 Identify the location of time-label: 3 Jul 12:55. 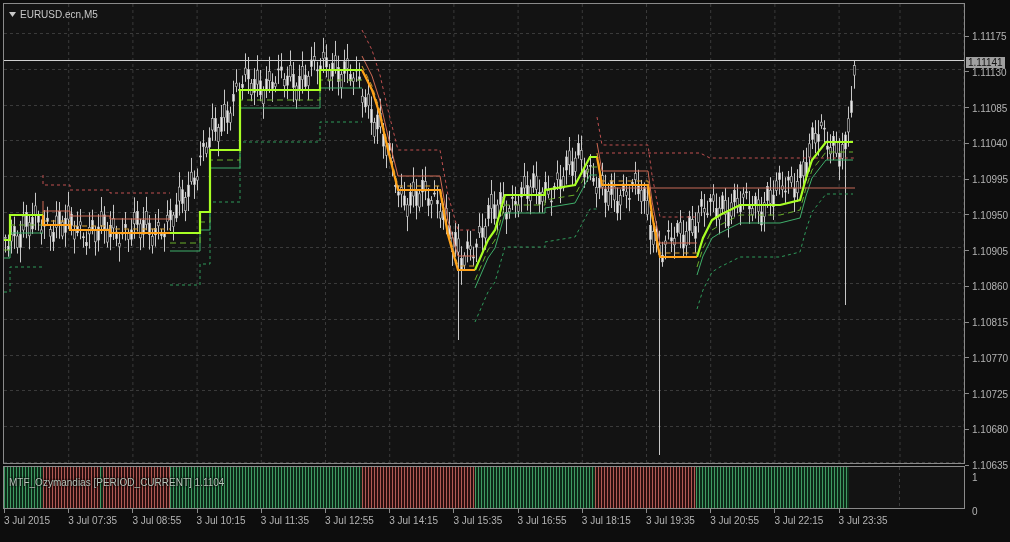
(349, 521).